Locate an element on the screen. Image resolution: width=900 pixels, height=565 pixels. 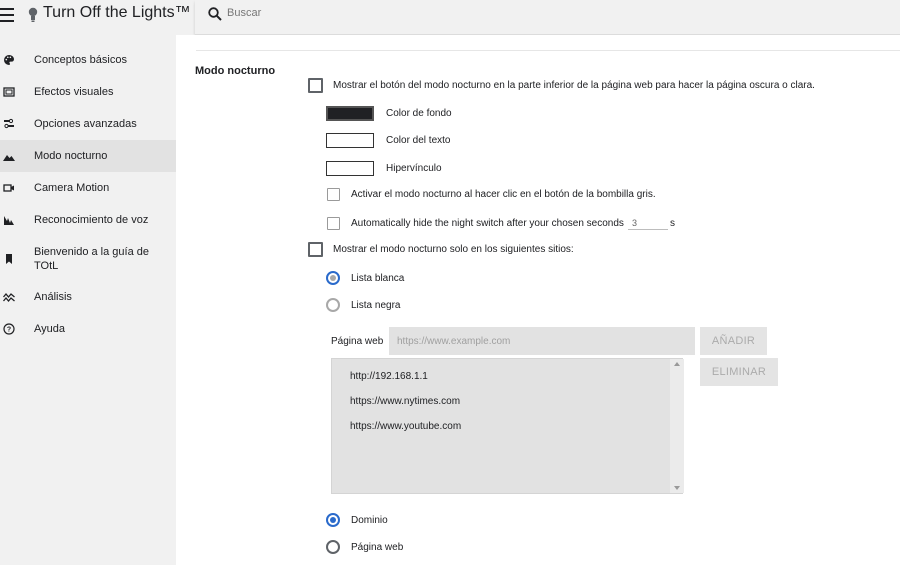
settings-sliders-icon is located at coordinates (9, 123).